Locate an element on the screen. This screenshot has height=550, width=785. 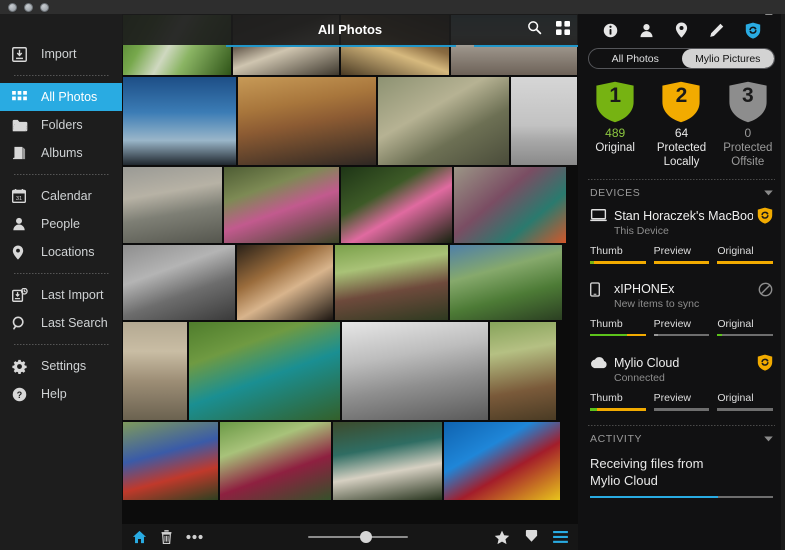
photo-girl-puddle-reflection is located at coordinates (155, 371).